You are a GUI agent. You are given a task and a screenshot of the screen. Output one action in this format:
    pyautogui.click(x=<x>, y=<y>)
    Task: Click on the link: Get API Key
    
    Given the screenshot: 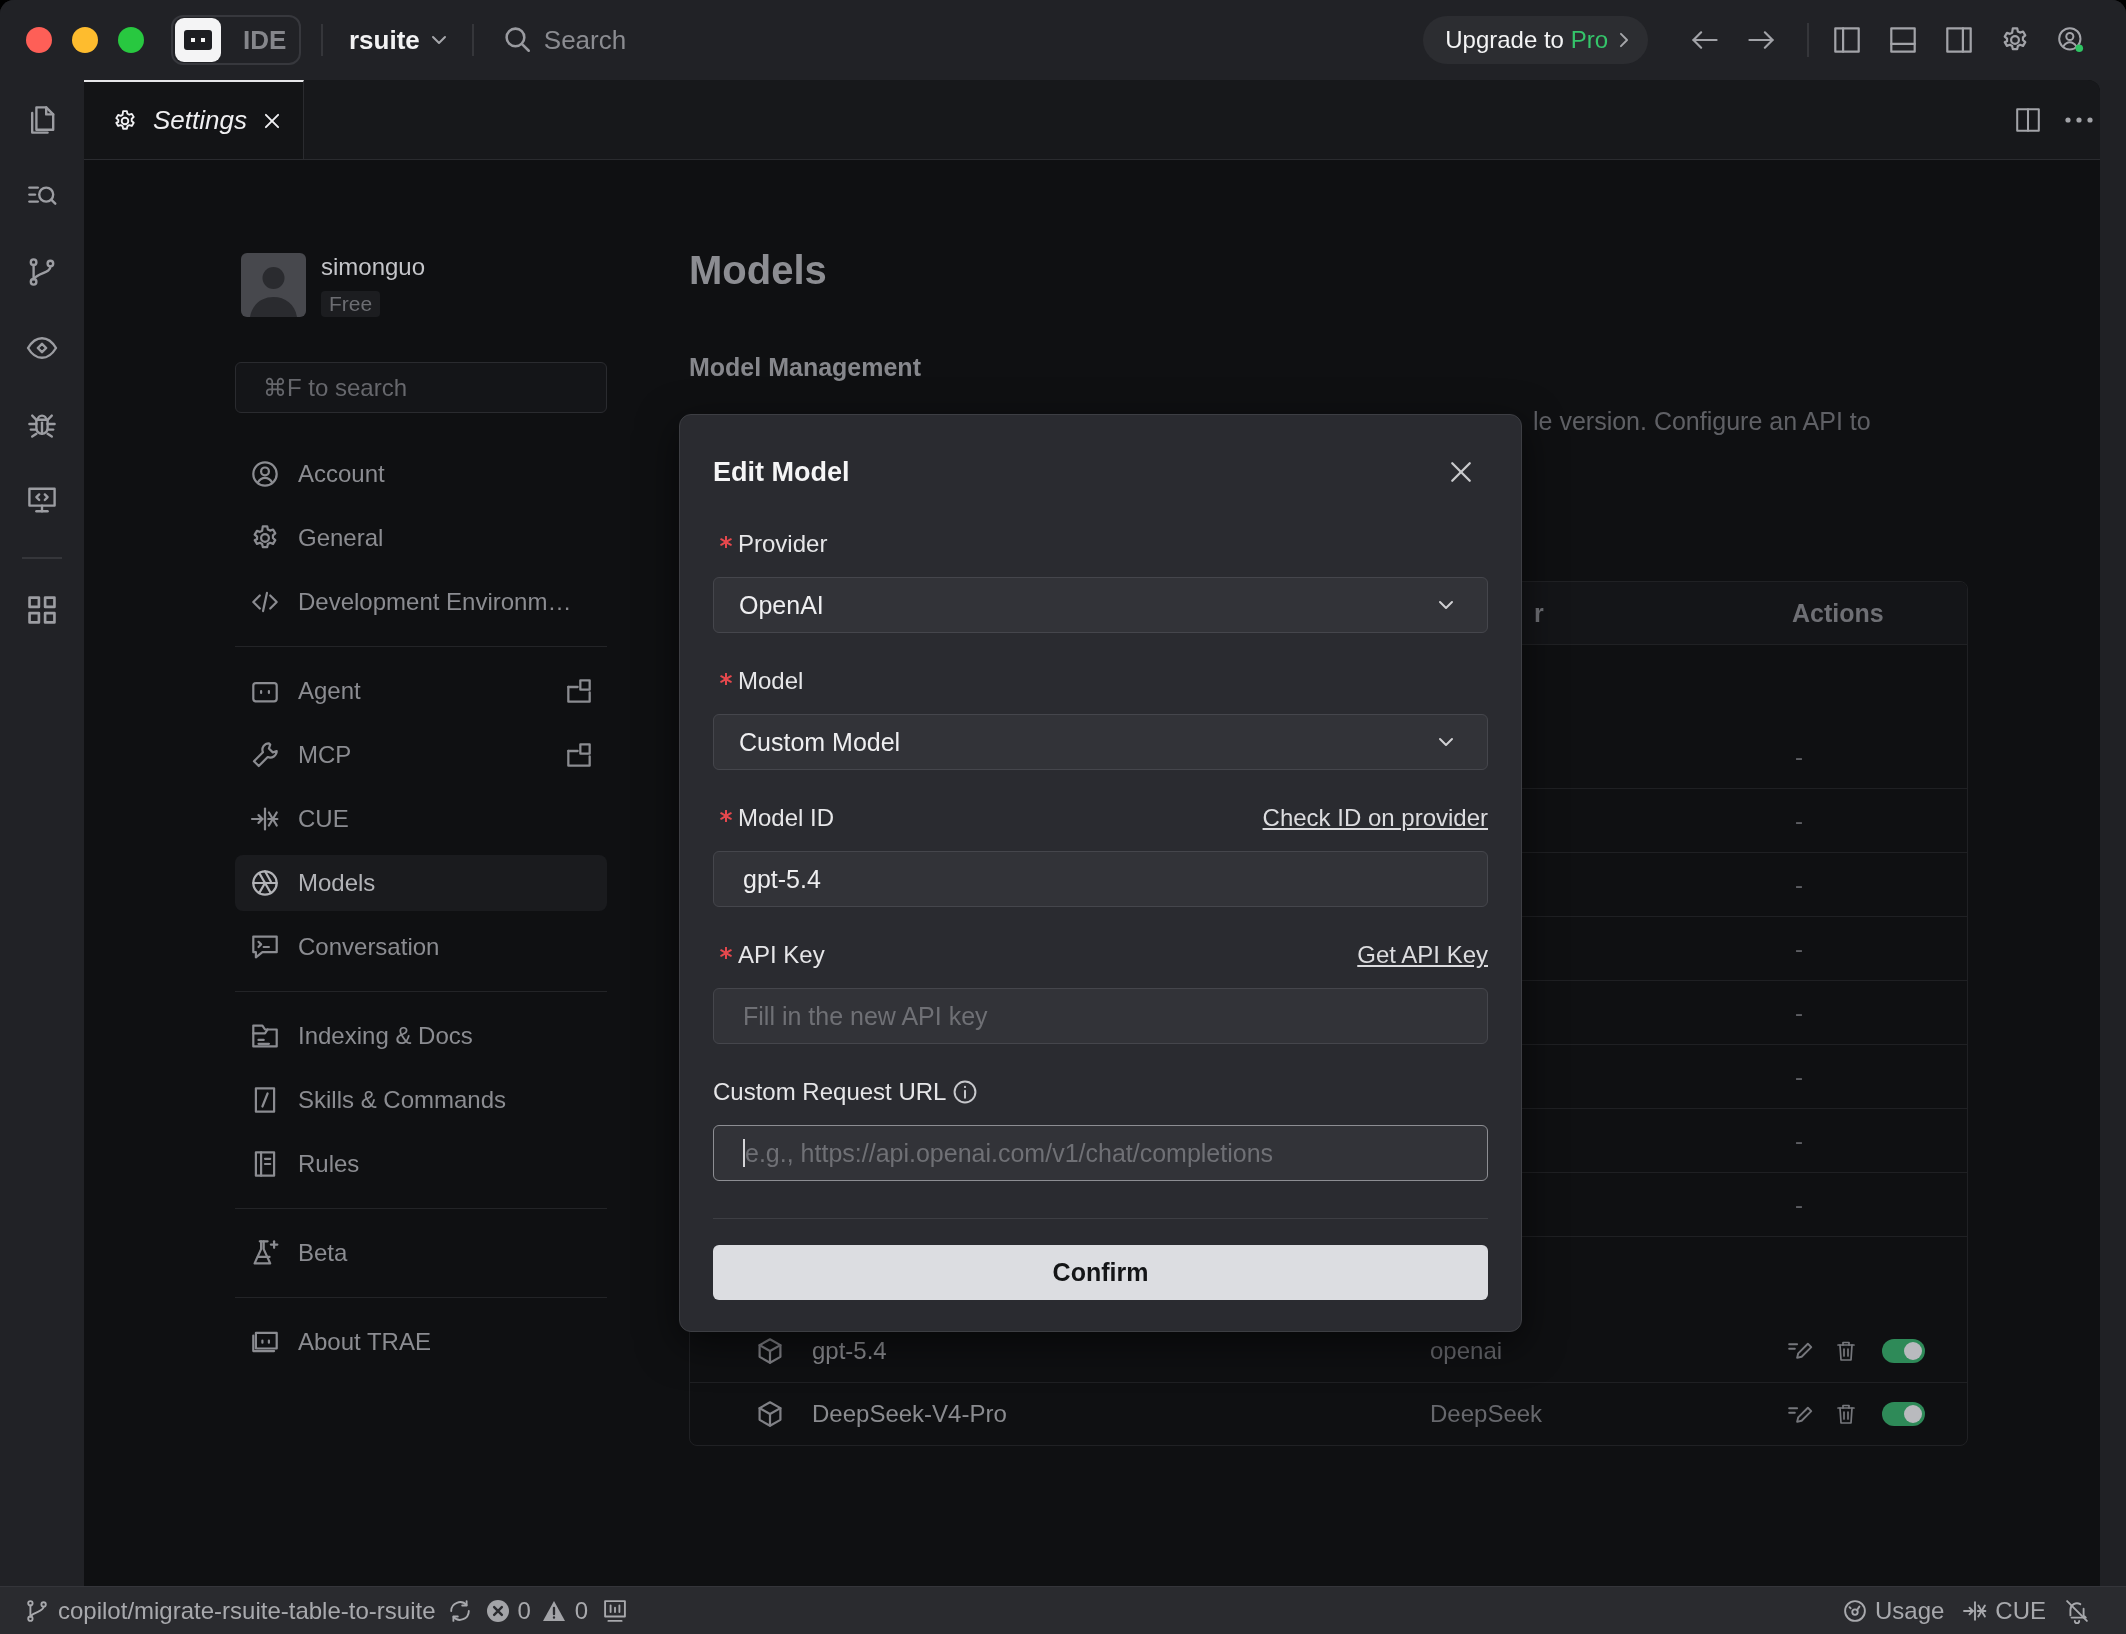 What is the action you would take?
    pyautogui.click(x=1422, y=955)
    